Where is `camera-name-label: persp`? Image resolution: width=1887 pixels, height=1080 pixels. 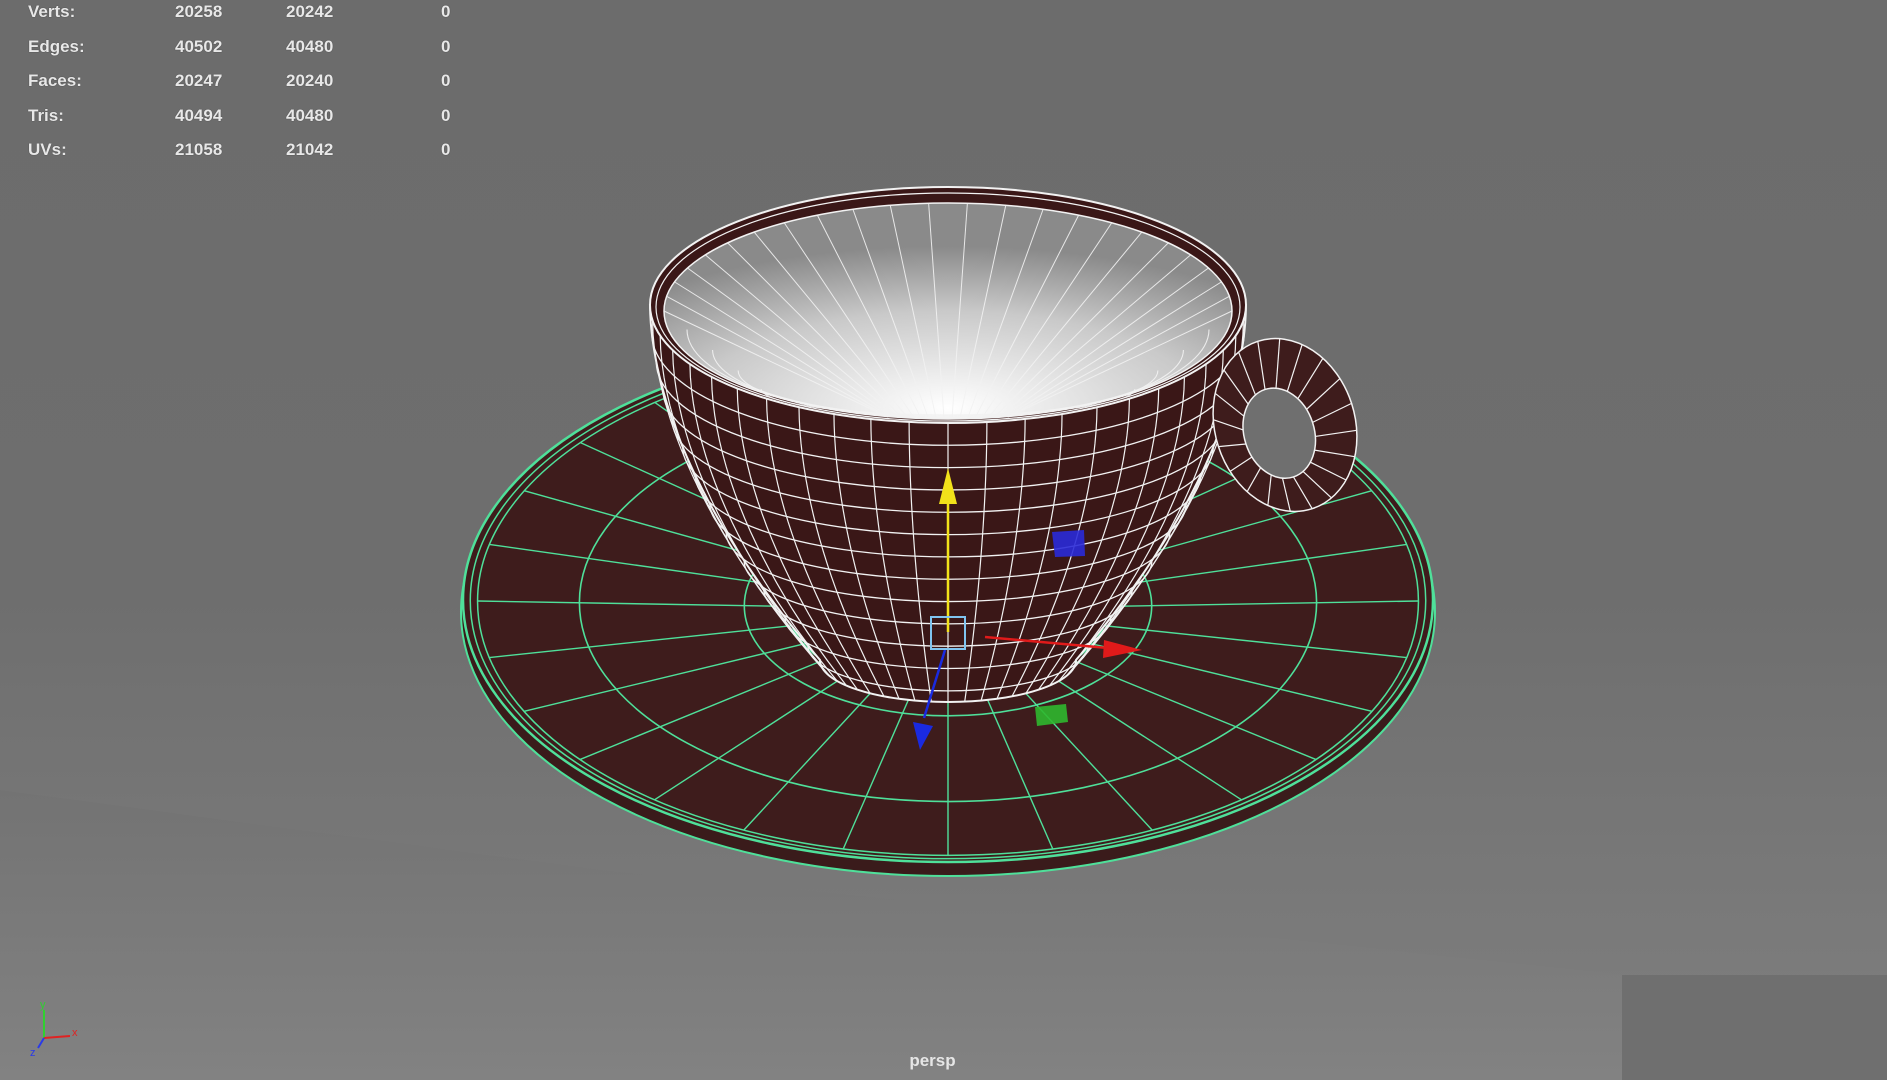 camera-name-label: persp is located at coordinates (932, 1060).